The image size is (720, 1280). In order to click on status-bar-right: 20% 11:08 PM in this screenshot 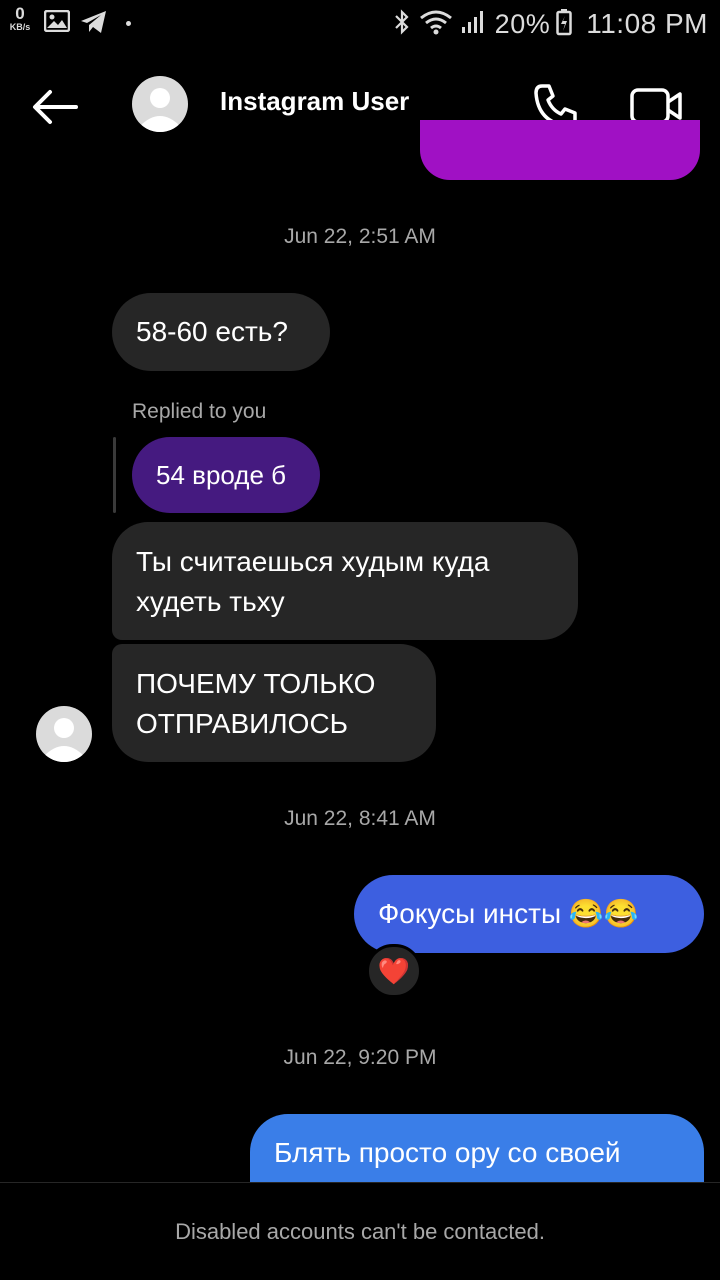, I will do `click(550, 24)`.